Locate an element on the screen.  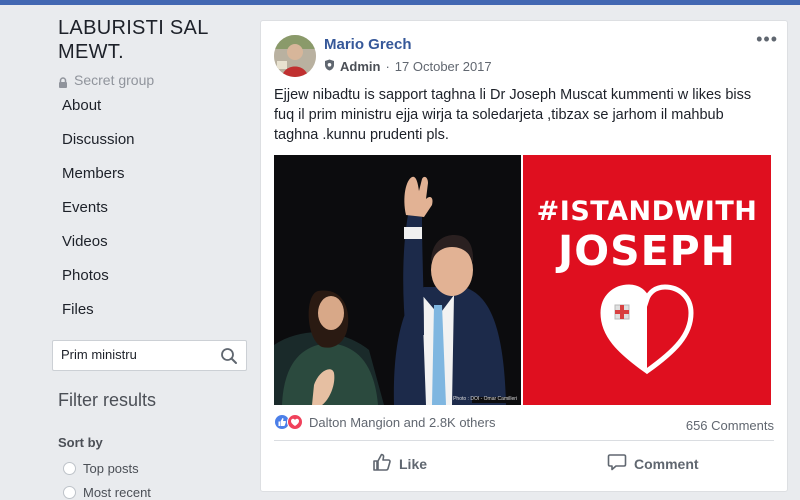
sort-option-label: Most recent is located at coordinates (117, 492).